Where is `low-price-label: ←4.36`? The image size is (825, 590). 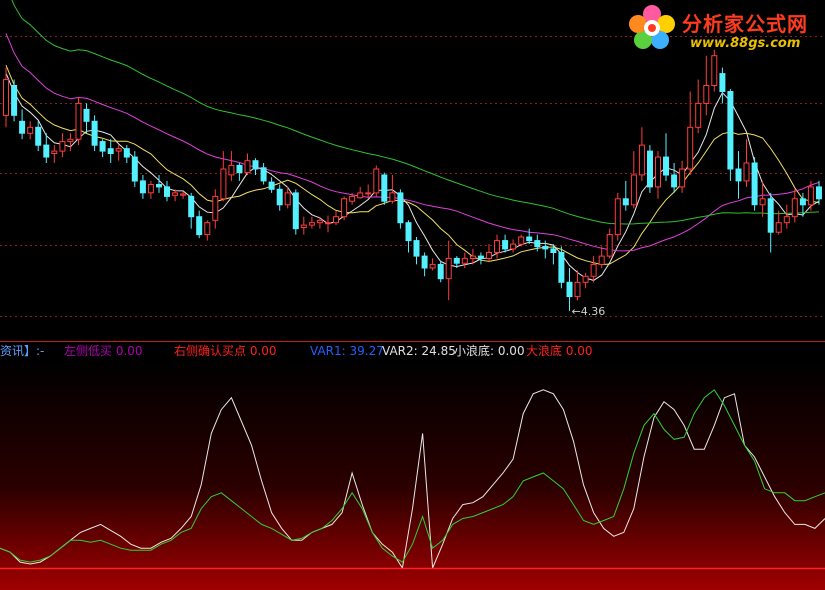 low-price-label: ←4.36 is located at coordinates (589, 311).